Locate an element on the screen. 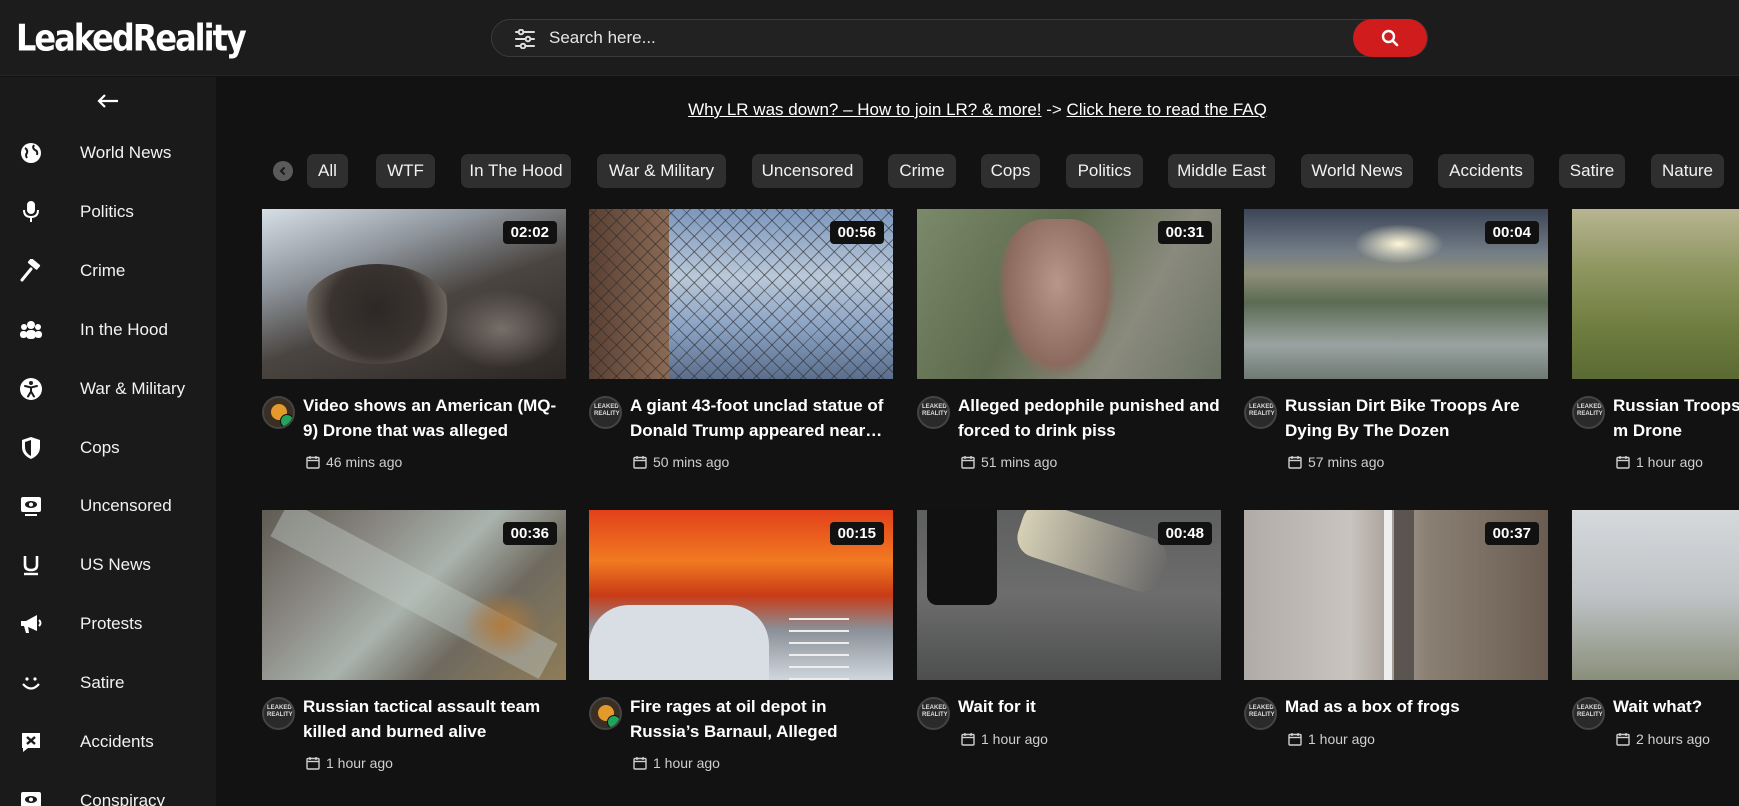 Image resolution: width=1739 pixels, height=806 pixels. sidebar-item-us-news: US News is located at coordinates (108, 565).